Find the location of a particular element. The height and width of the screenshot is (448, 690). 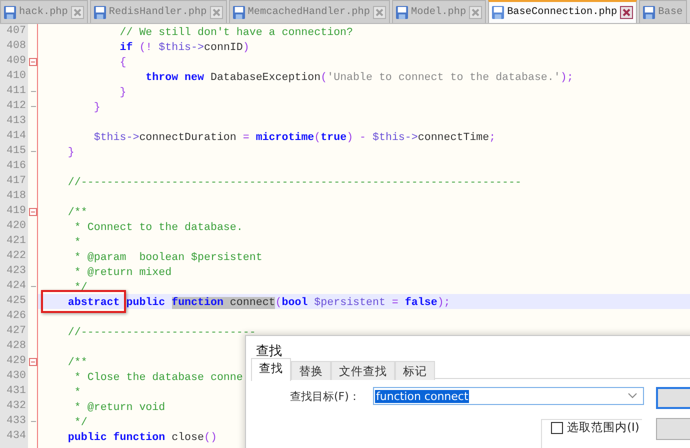

field-label: 查找目标(F)： is located at coordinates (325, 396).